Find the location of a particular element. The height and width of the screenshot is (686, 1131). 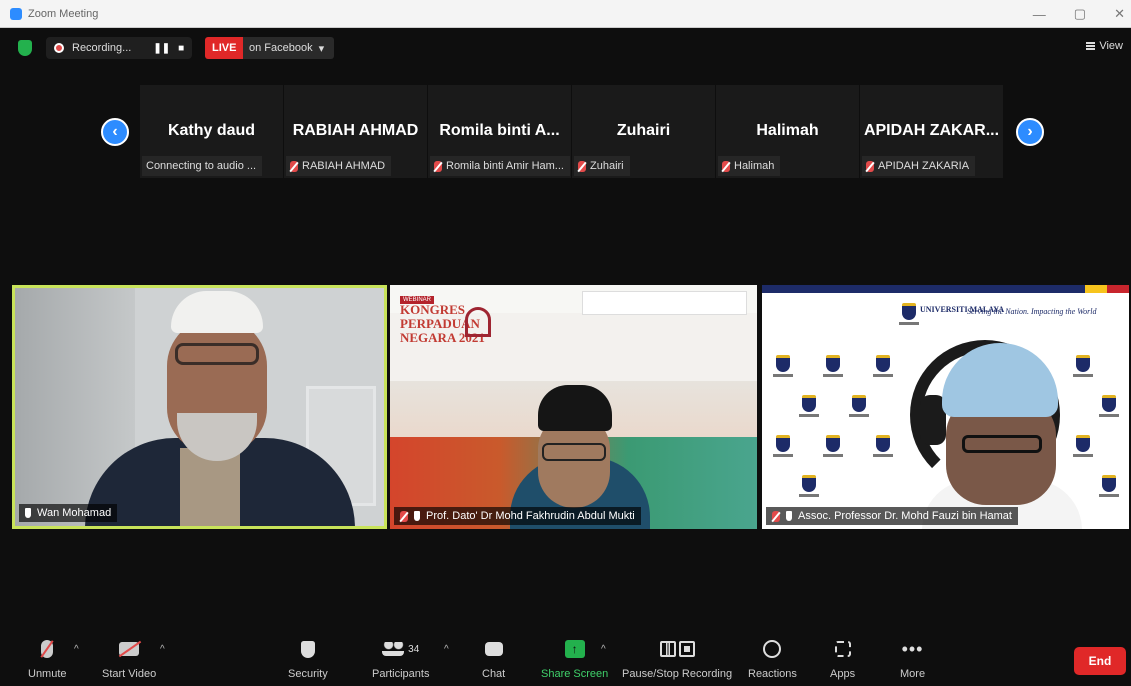

participant-label-text: APIDAH ZAKARIA is located at coordinates (924, 166).